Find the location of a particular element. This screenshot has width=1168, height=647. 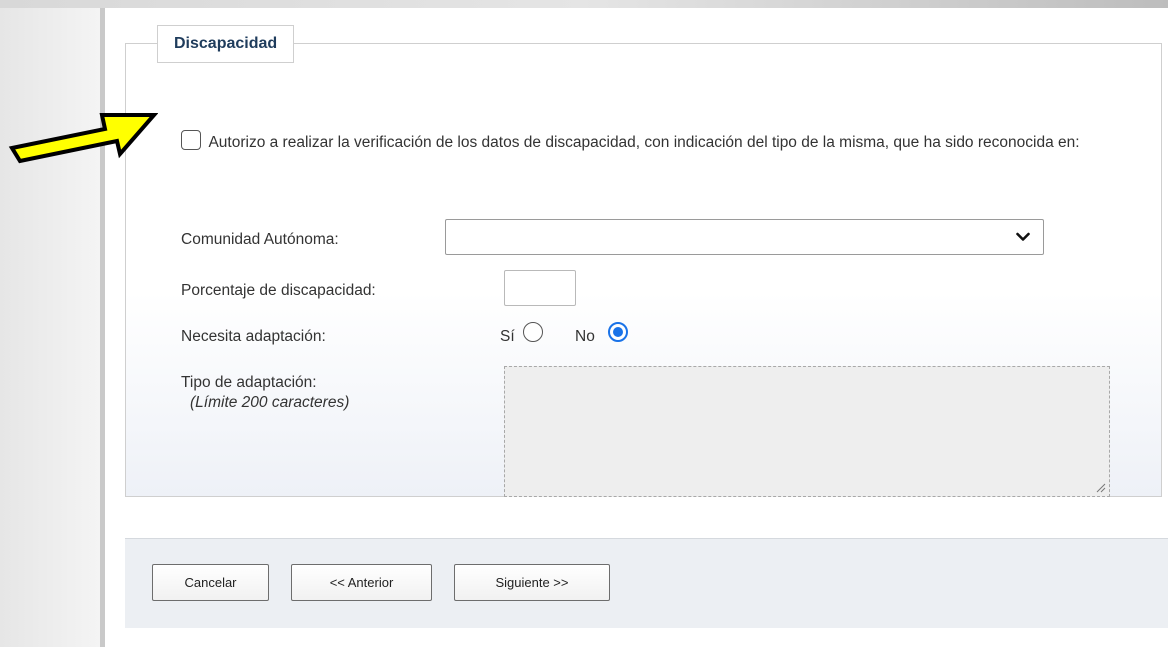

button-bar: Cancelar << Anterior Siguiente >> is located at coordinates (646, 583).